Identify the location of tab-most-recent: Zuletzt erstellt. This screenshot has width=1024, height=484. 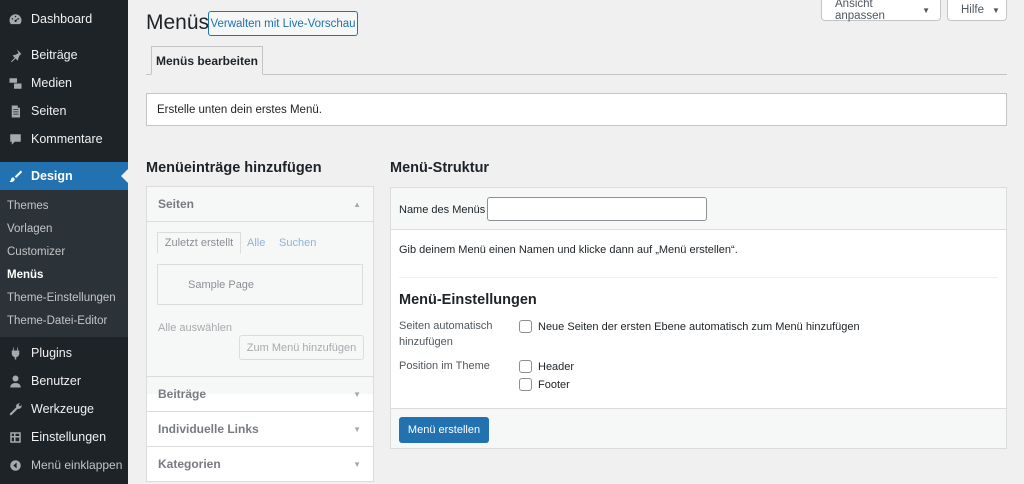
(199, 243).